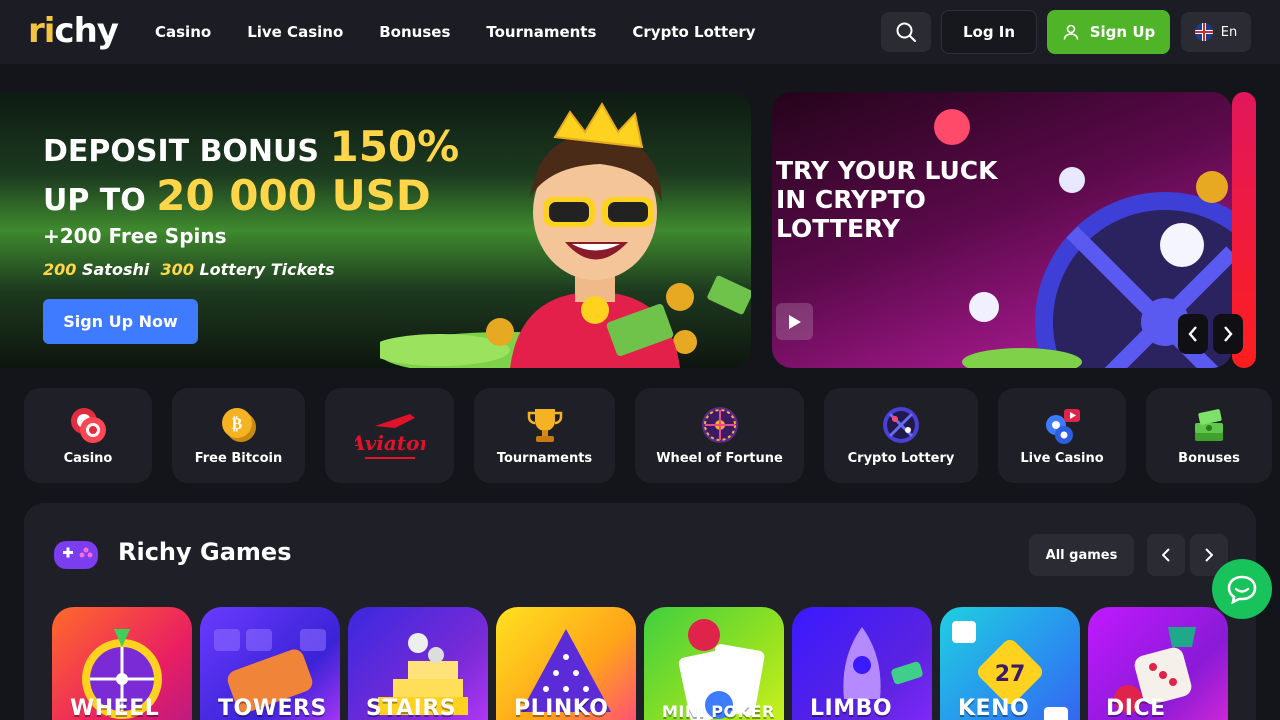 The height and width of the screenshot is (720, 1280). What do you see at coordinates (719, 425) in the screenshot?
I see `fortune-wheel-icon` at bounding box center [719, 425].